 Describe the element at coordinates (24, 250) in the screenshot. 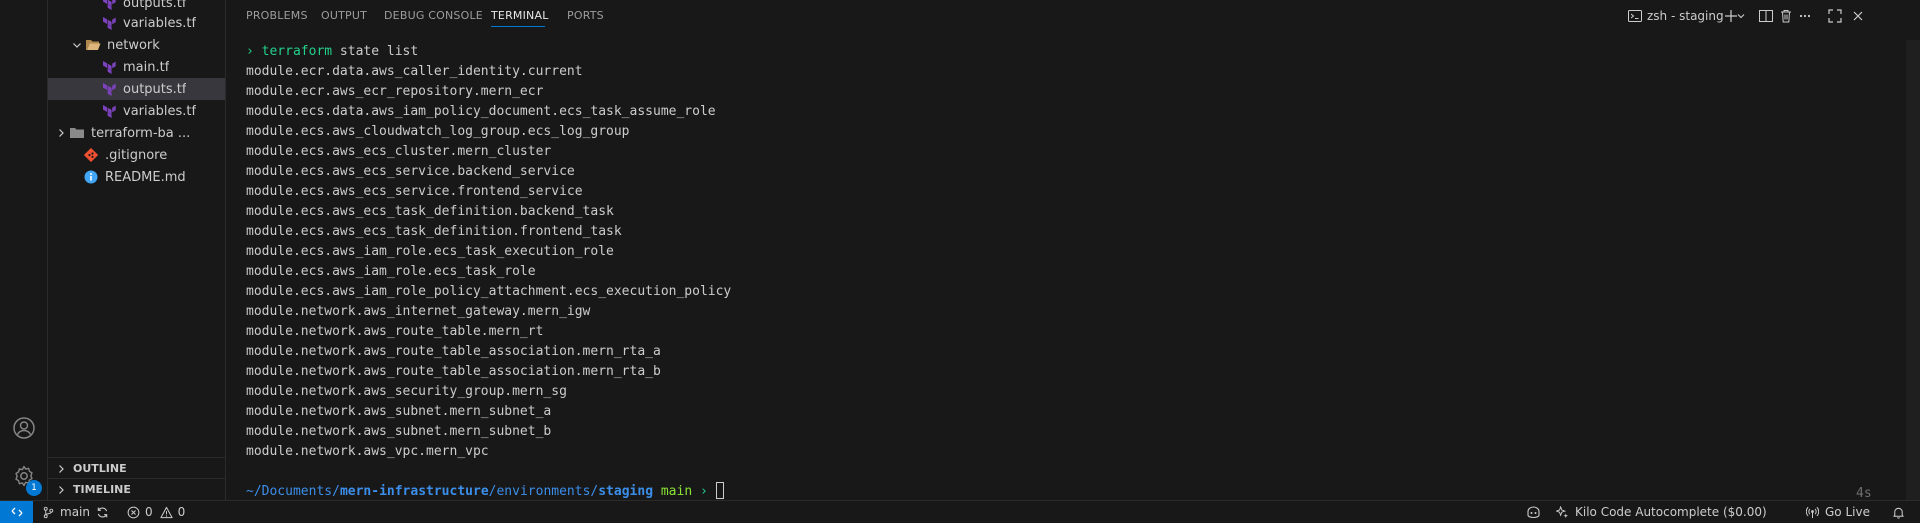

I see `activity-bar: 1` at that location.